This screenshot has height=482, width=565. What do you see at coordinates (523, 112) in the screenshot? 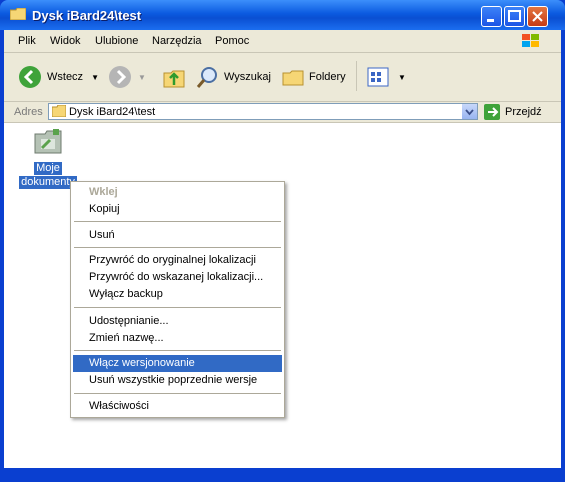
I see `go-label: Przejdź` at bounding box center [523, 112].